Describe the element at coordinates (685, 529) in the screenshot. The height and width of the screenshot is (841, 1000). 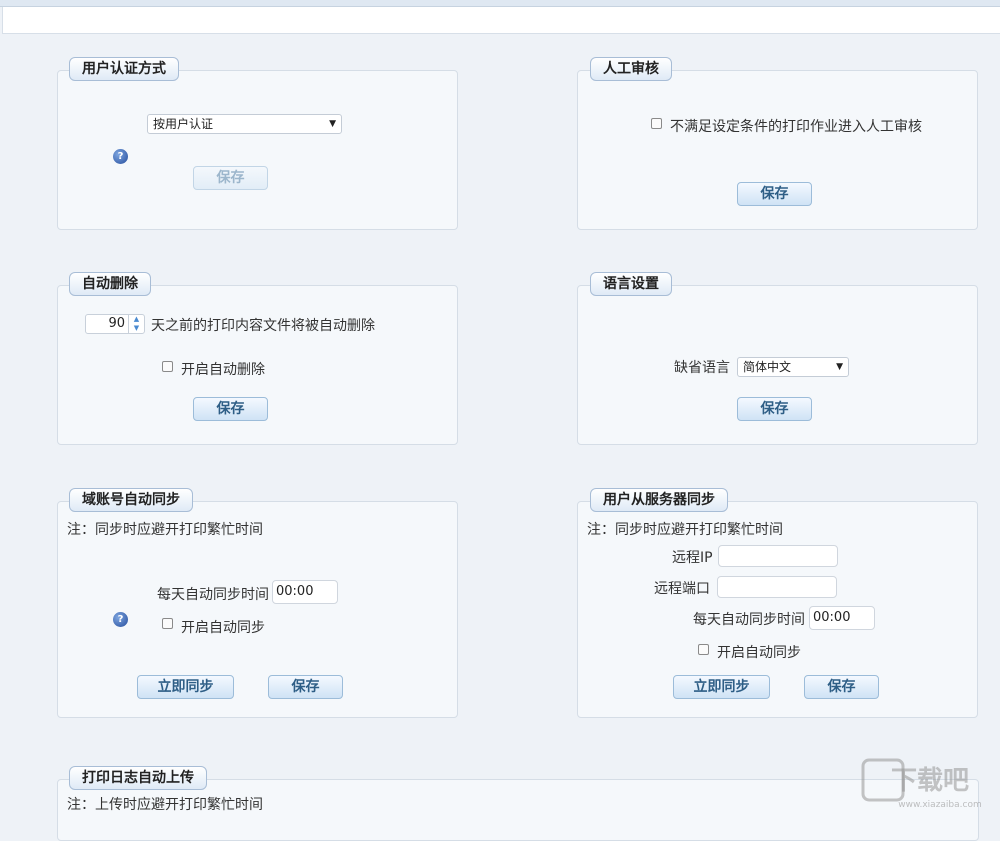
I see `server-sync-note: 注：同步时应避开打印繁忙时间` at that location.